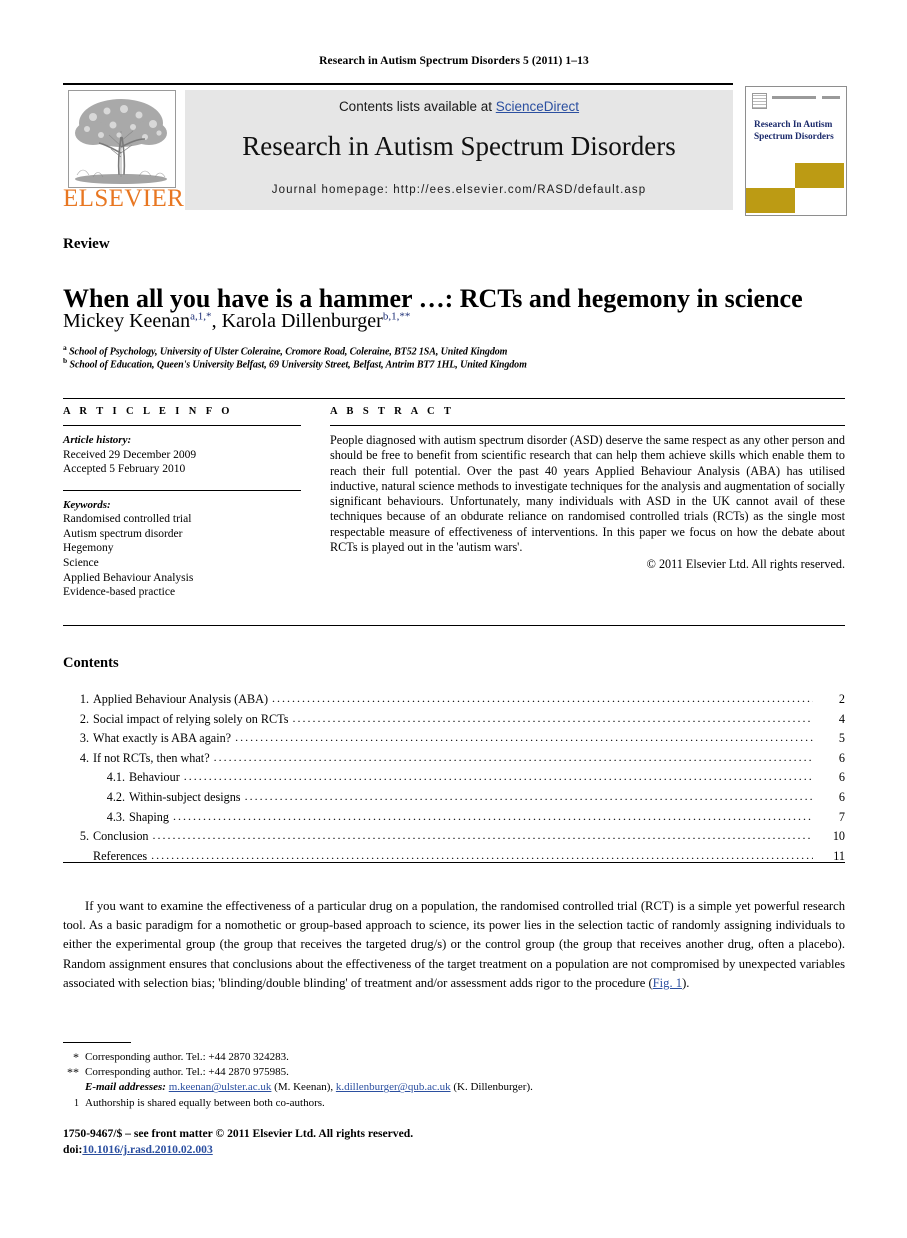  I want to click on toc-label: What exactly is ABA again?, so click(162, 738).